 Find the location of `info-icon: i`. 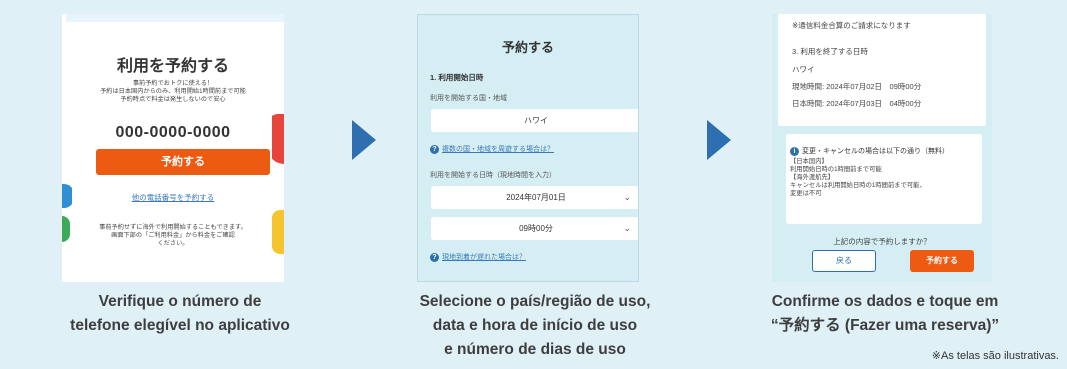

info-icon: i is located at coordinates (794, 151).